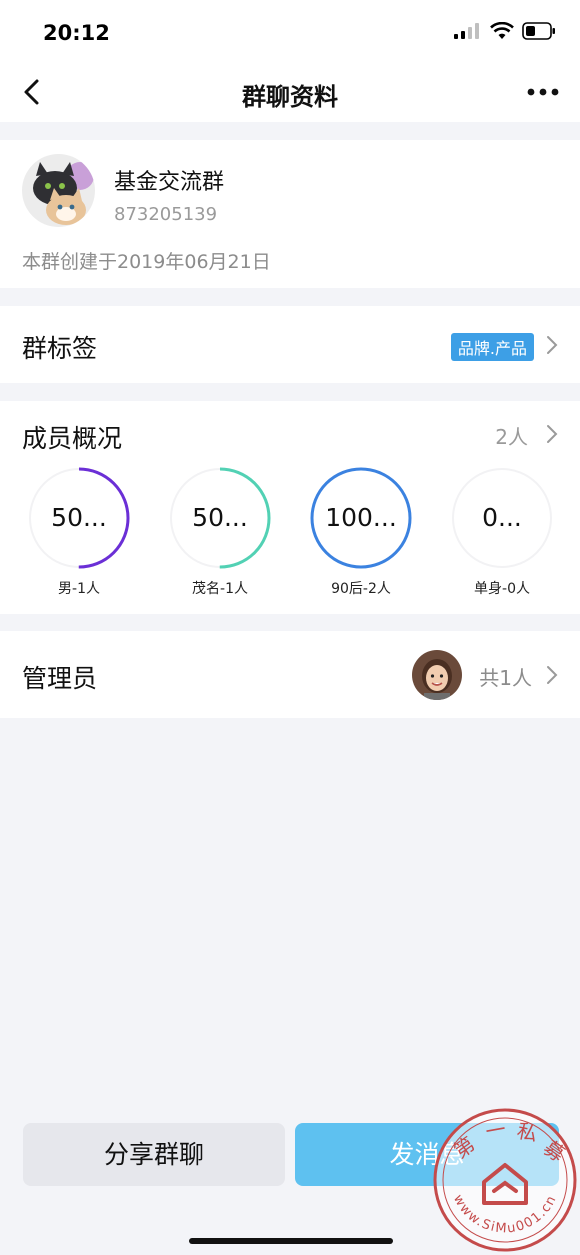 The height and width of the screenshot is (1255, 580). I want to click on member-count: 2人, so click(511, 437).